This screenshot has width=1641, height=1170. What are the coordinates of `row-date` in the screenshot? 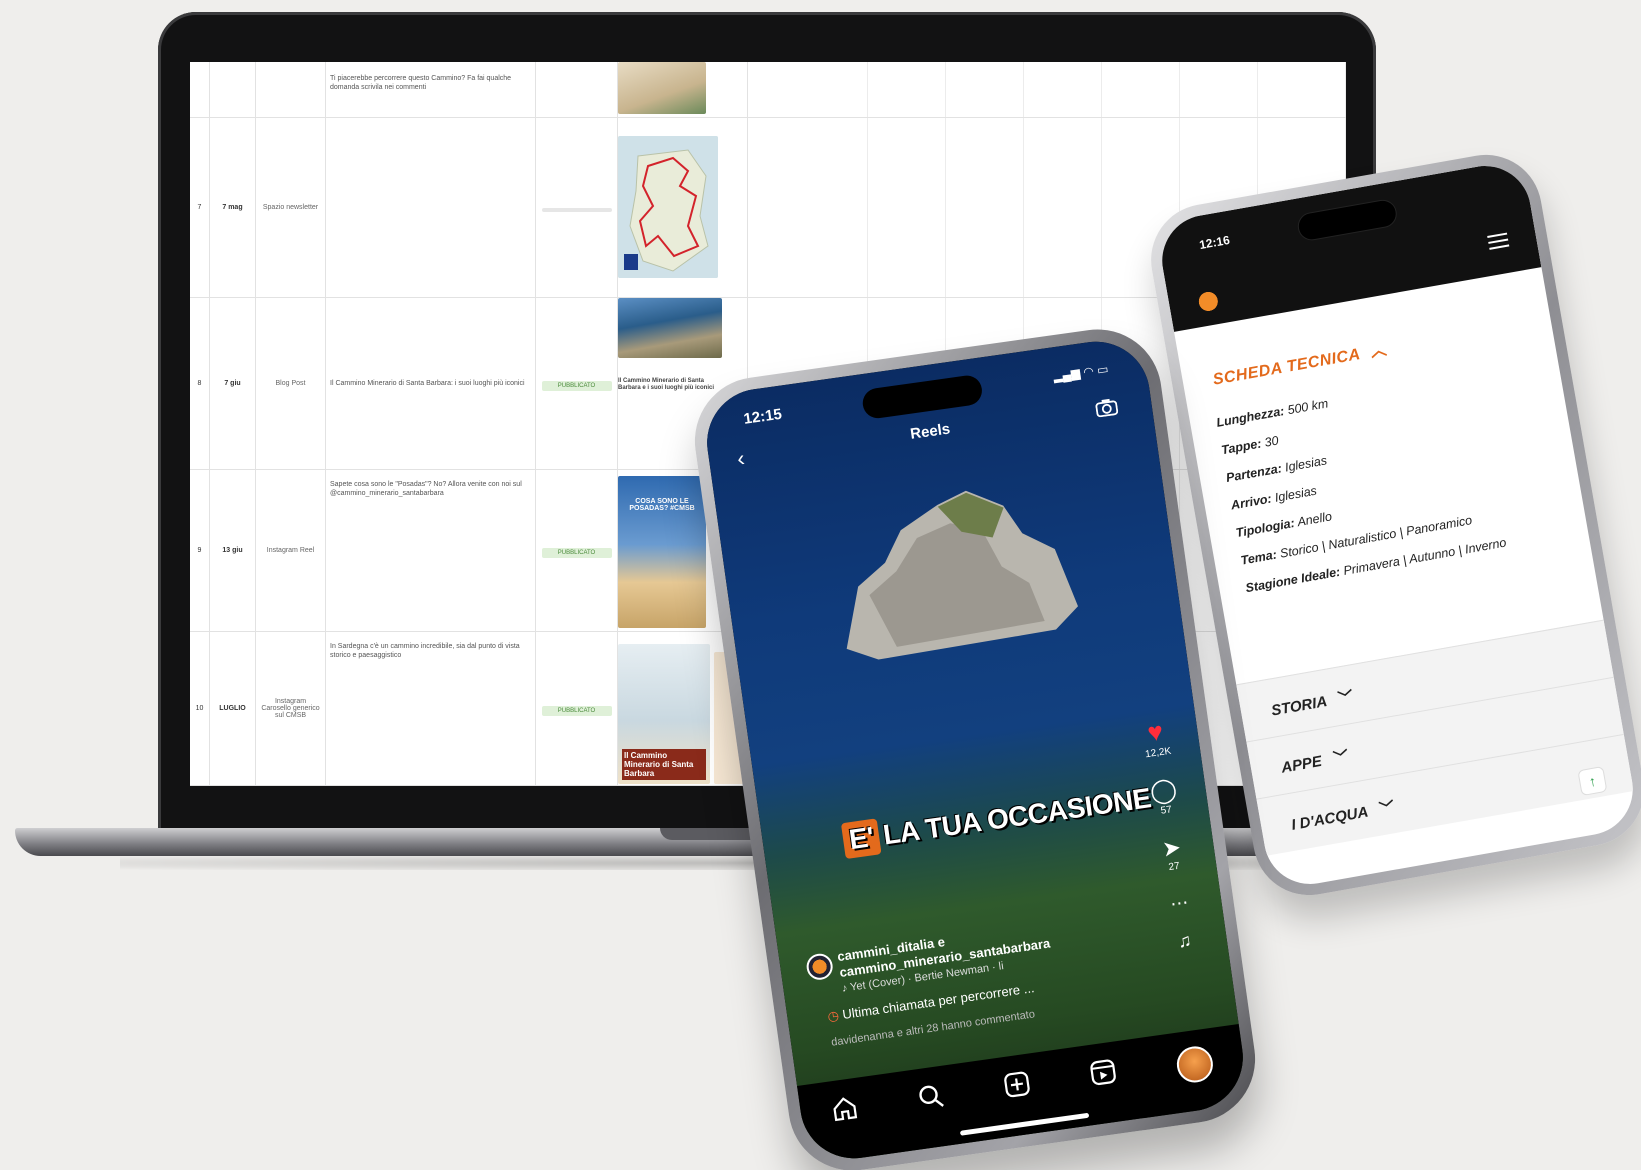 It's located at (233, 89).